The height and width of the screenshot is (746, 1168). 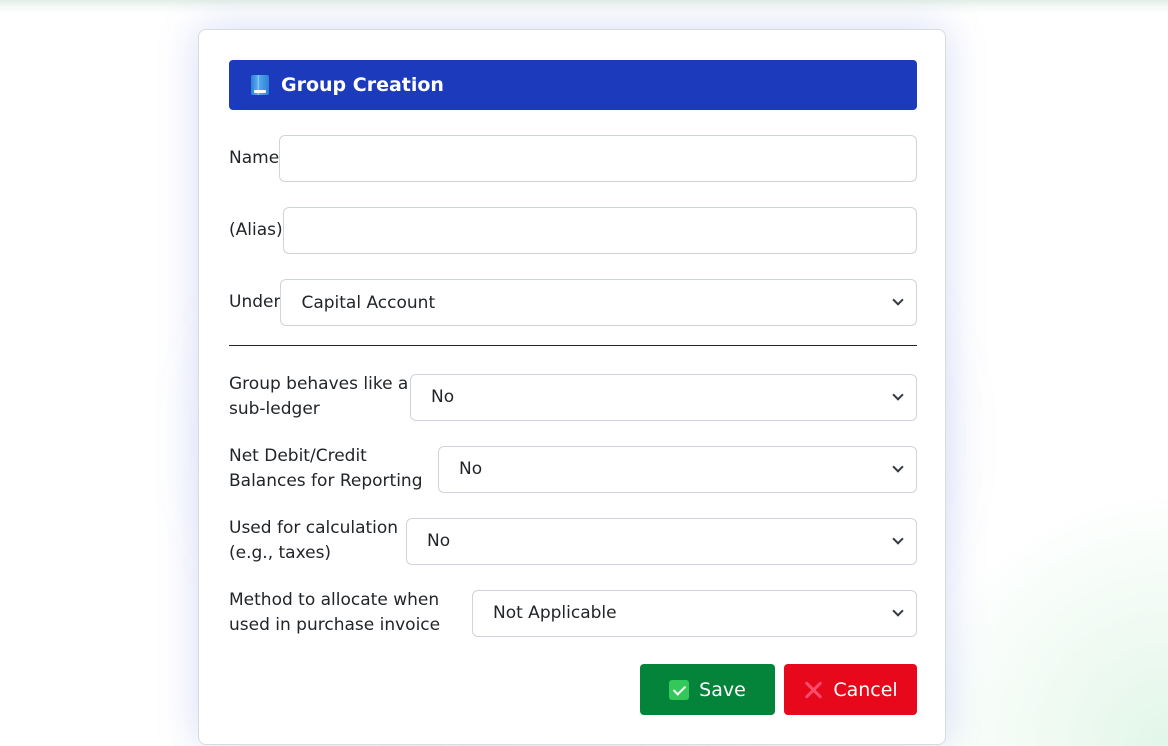 I want to click on name-input, so click(x=598, y=158).